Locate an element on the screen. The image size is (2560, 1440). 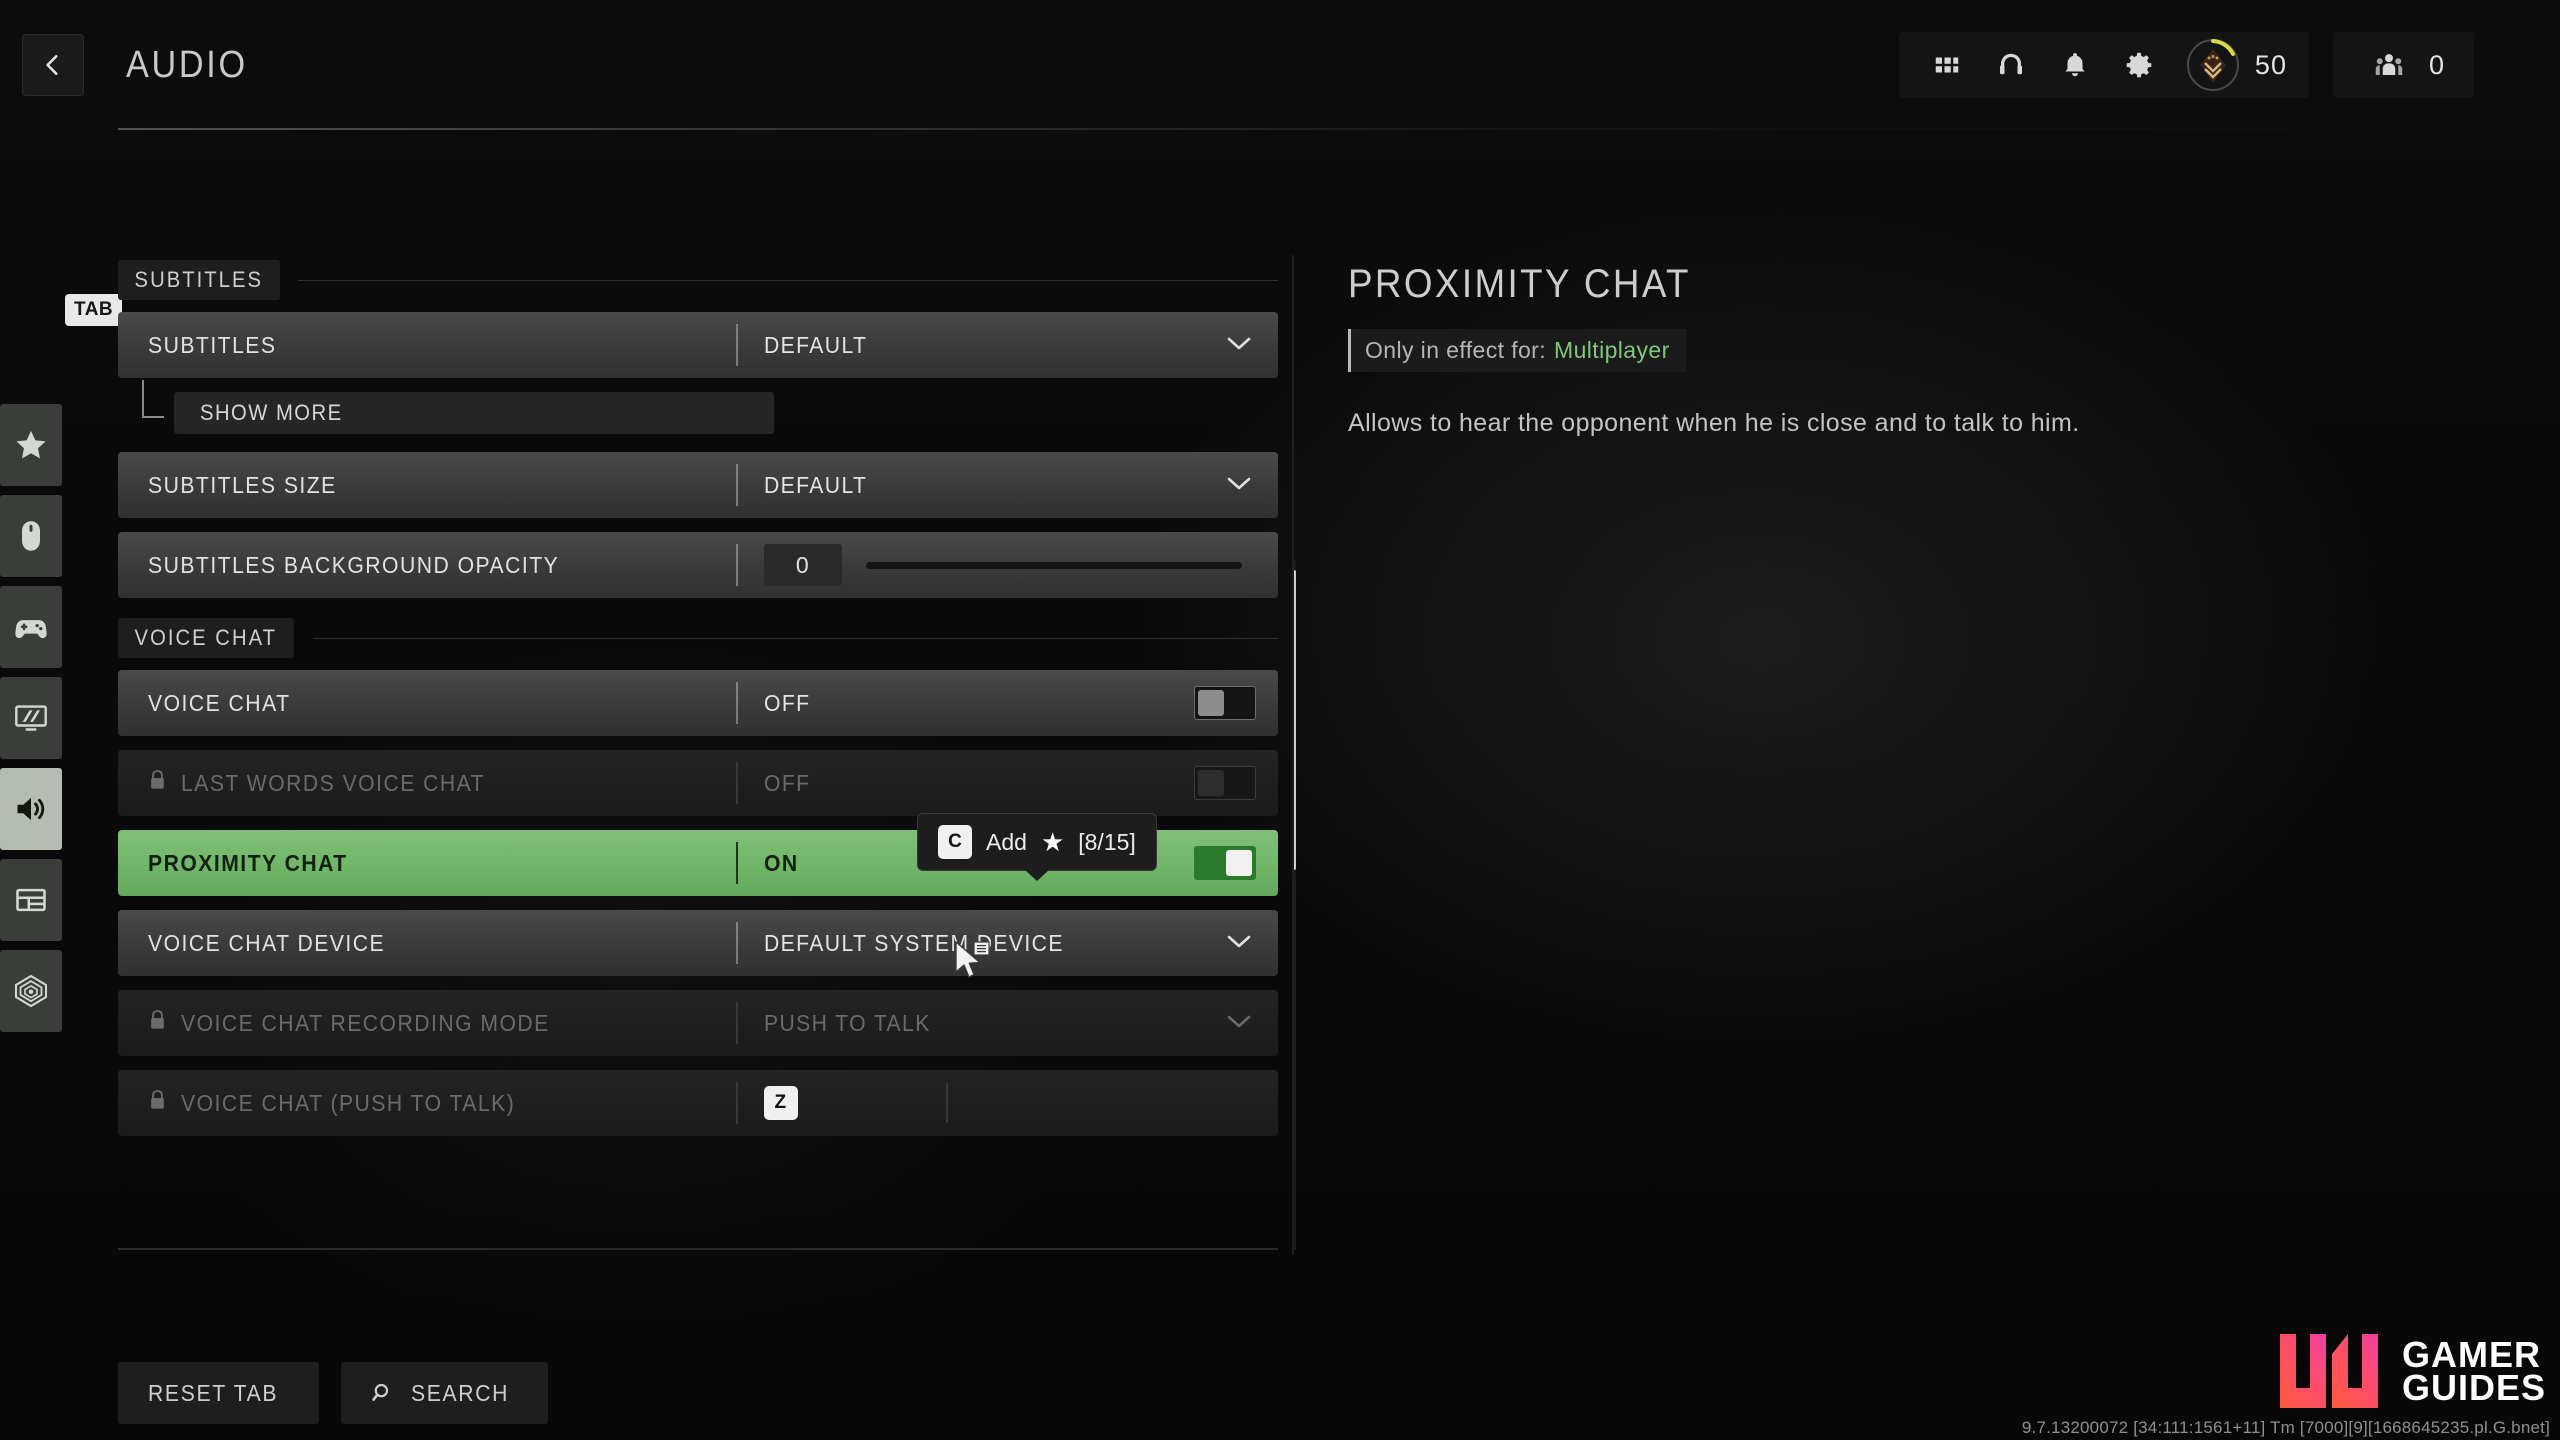
party-display: 0 is located at coordinates (2403, 65).